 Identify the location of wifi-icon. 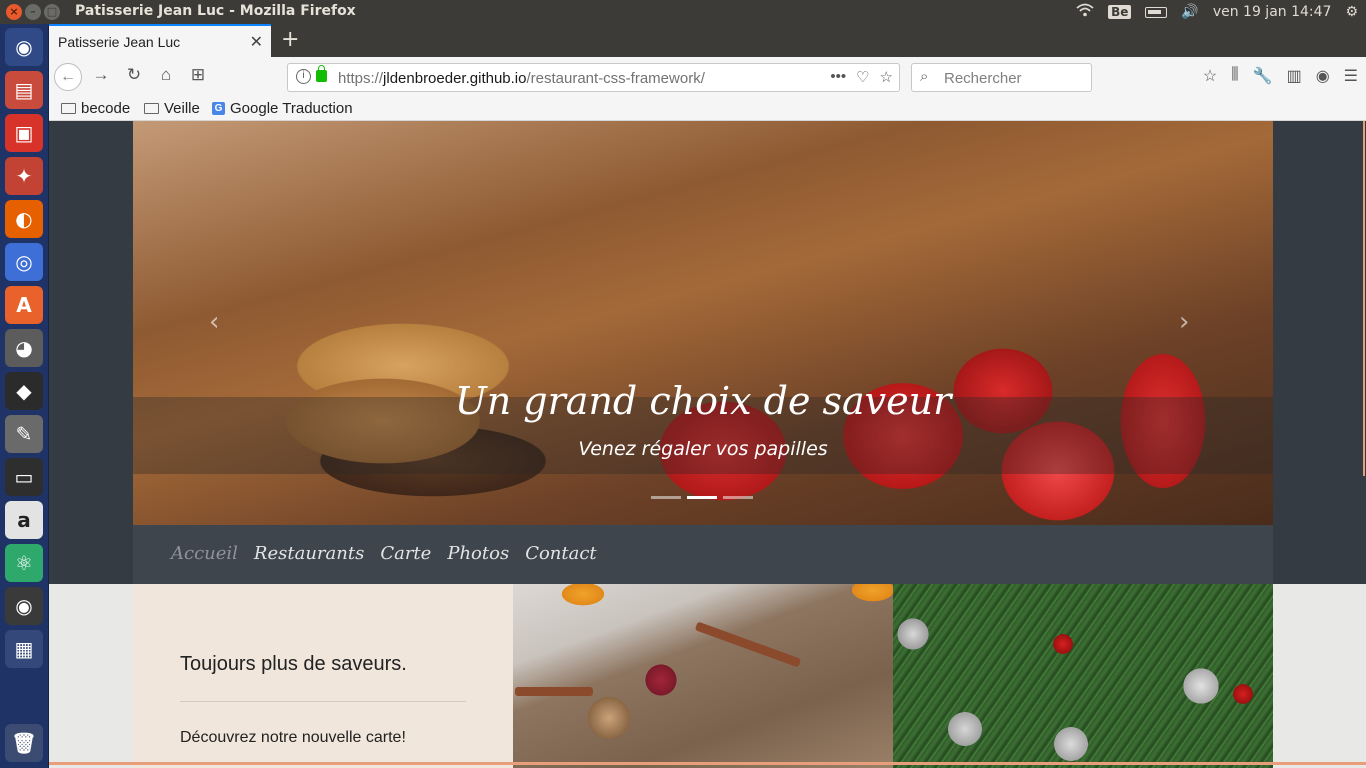
(1085, 12).